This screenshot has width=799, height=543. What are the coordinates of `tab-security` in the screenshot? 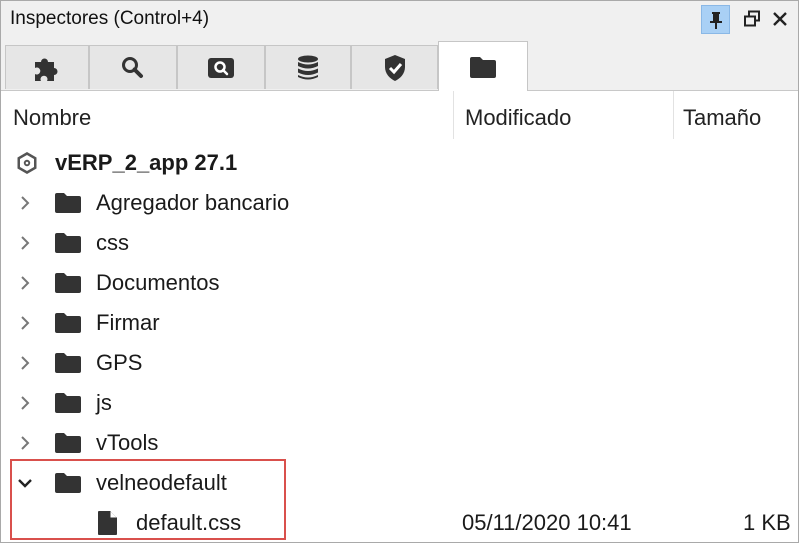 It's located at (394, 67).